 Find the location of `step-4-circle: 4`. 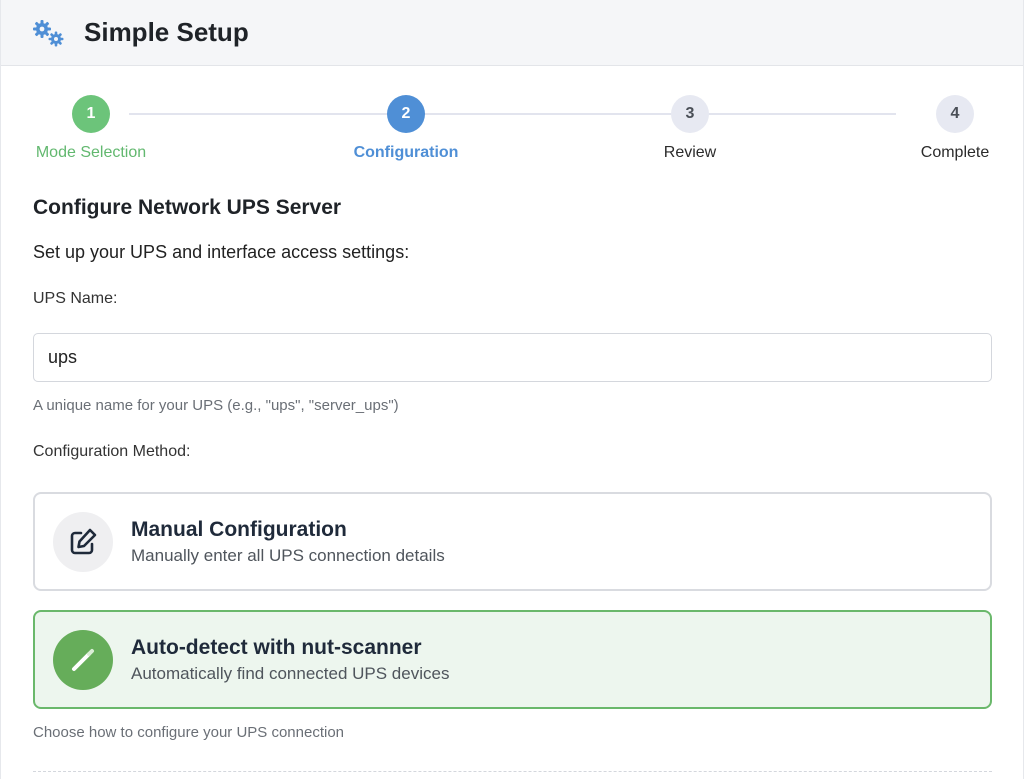

step-4-circle: 4 is located at coordinates (955, 114).